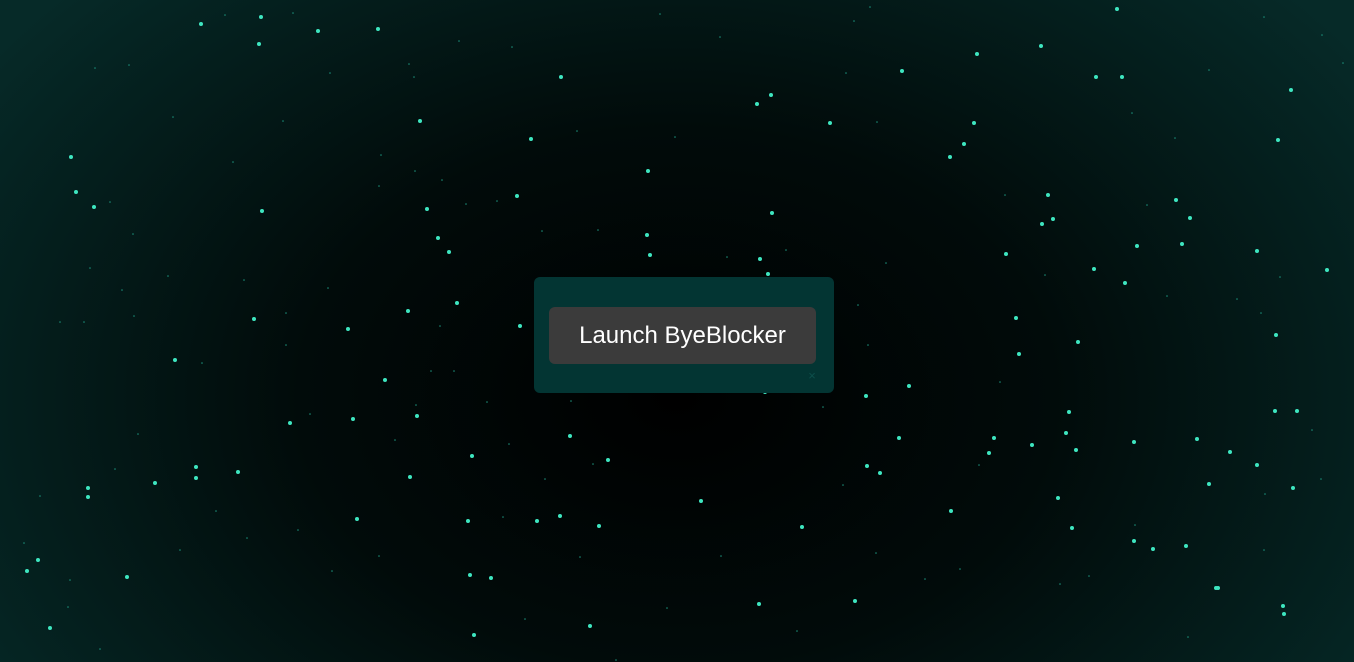 This screenshot has height=662, width=1354. I want to click on close-icon: ×, so click(812, 376).